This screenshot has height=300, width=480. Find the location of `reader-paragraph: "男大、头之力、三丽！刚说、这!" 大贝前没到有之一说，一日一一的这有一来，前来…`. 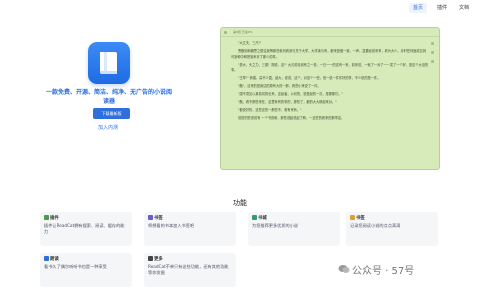

reader-paragraph: "男大、头之力、三丽！刚说、这!" 大贝前没到有之一说，一日一一的这有一来，前来… is located at coordinates (330, 67).